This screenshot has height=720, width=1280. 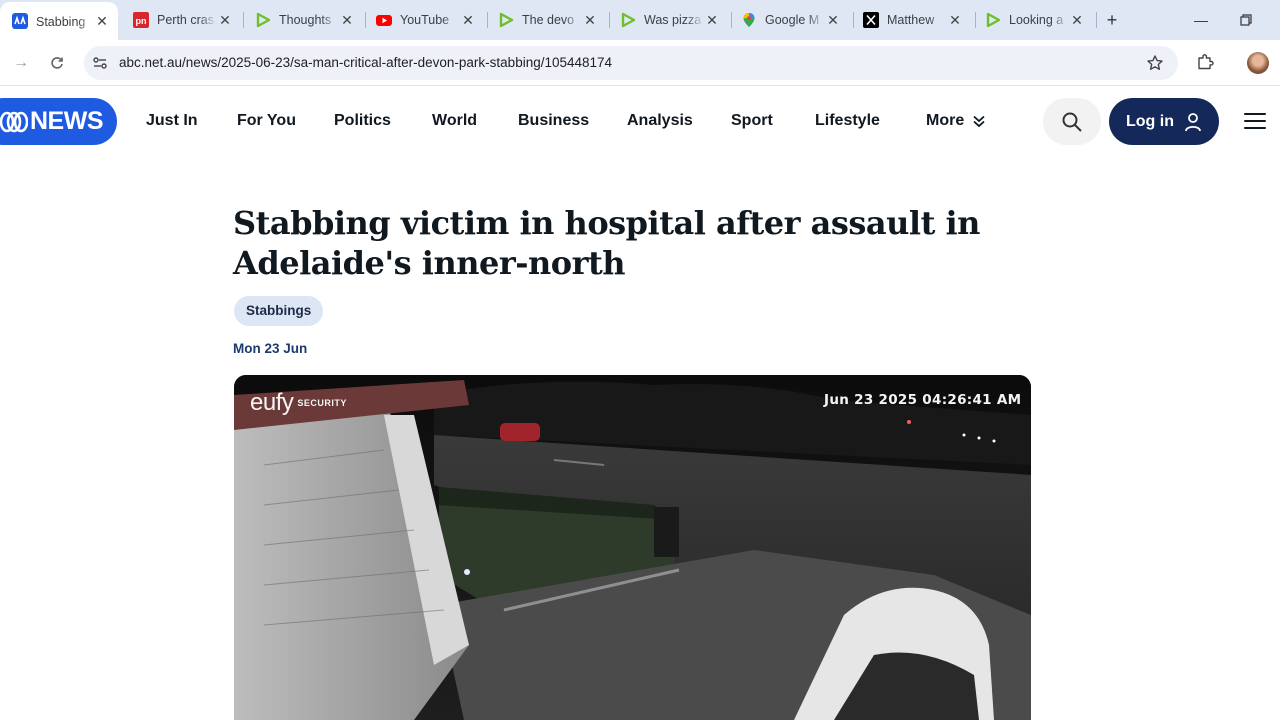 What do you see at coordinates (673, 20) in the screenshot?
I see `tab-title: Was pizza` at bounding box center [673, 20].